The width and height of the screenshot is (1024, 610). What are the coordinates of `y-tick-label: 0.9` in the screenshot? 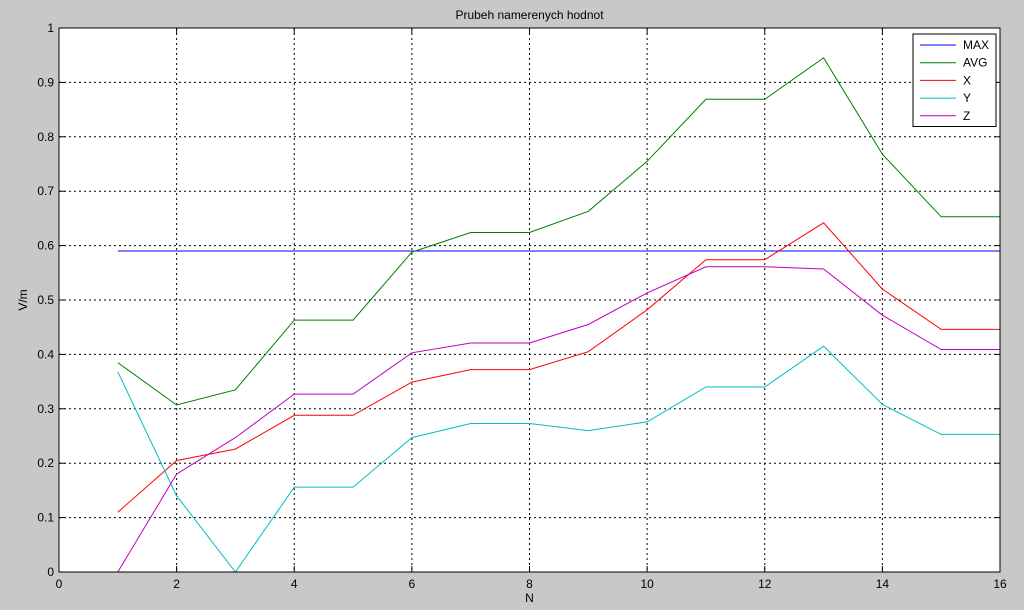 It's located at (45, 82).